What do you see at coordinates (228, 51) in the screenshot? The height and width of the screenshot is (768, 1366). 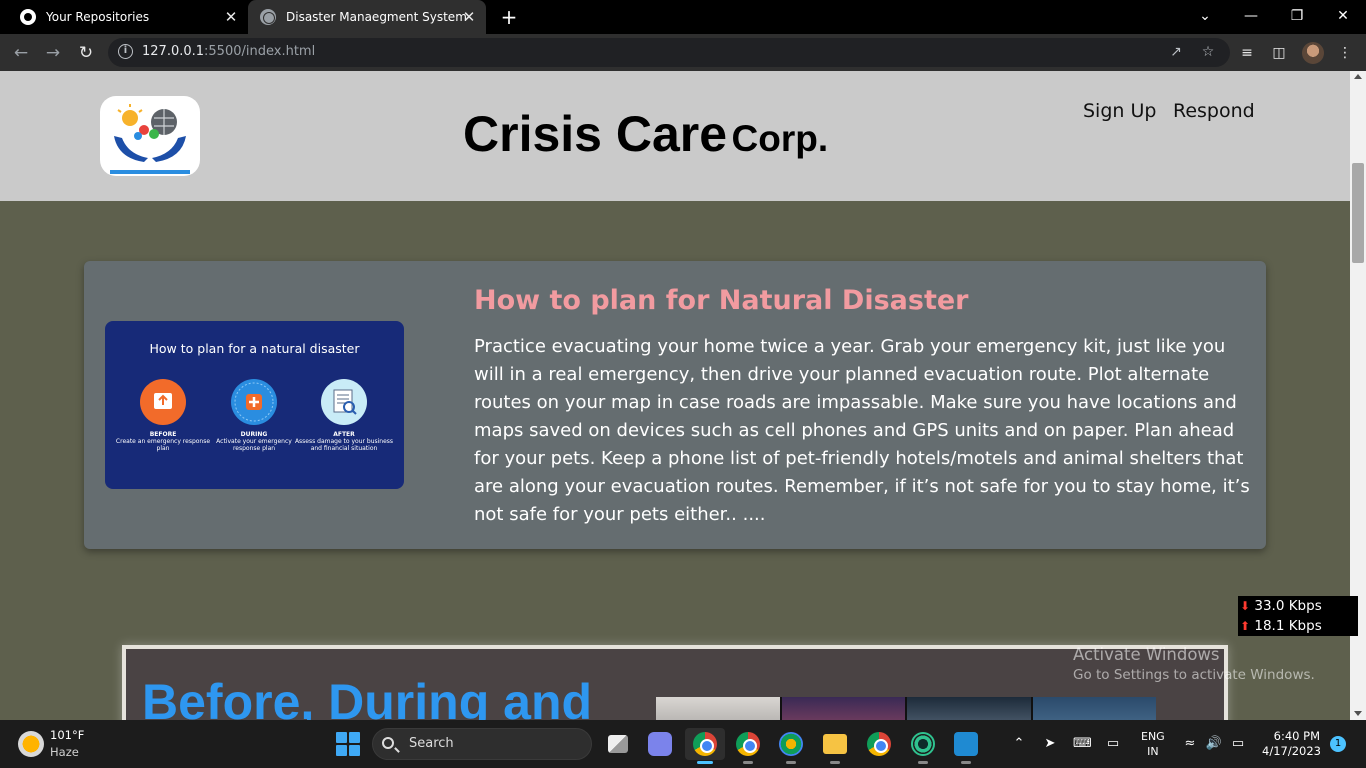 I see `url-text: 127.0.0.1:5500/index.html` at bounding box center [228, 51].